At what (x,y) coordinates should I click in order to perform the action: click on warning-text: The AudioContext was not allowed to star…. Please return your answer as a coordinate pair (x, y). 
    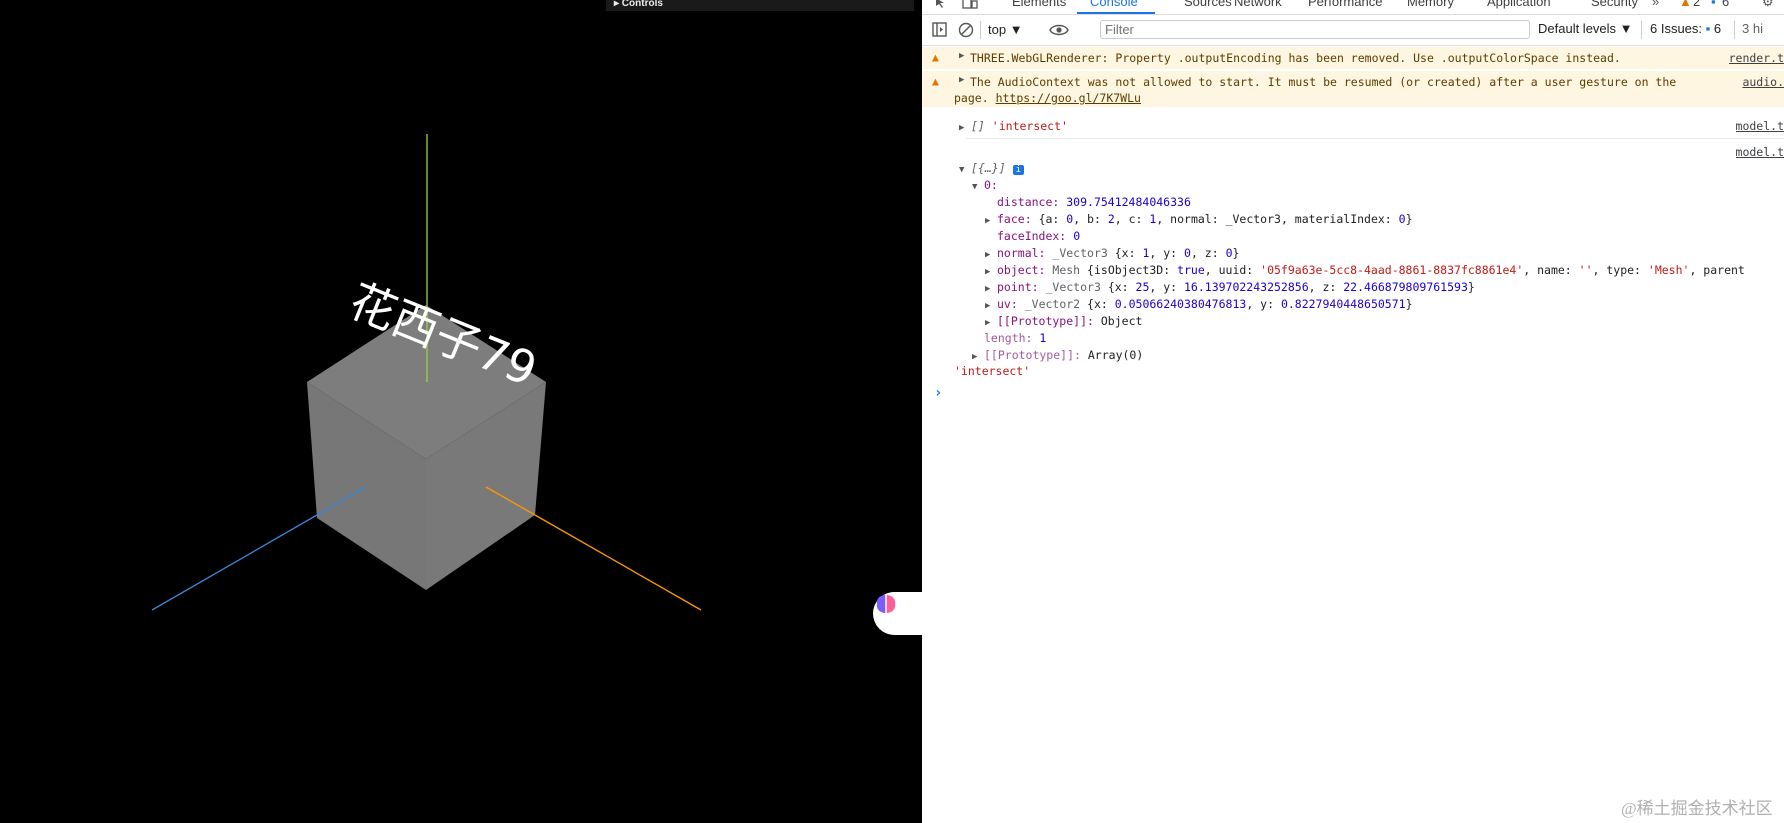
    Looking at the image, I should click on (1323, 82).